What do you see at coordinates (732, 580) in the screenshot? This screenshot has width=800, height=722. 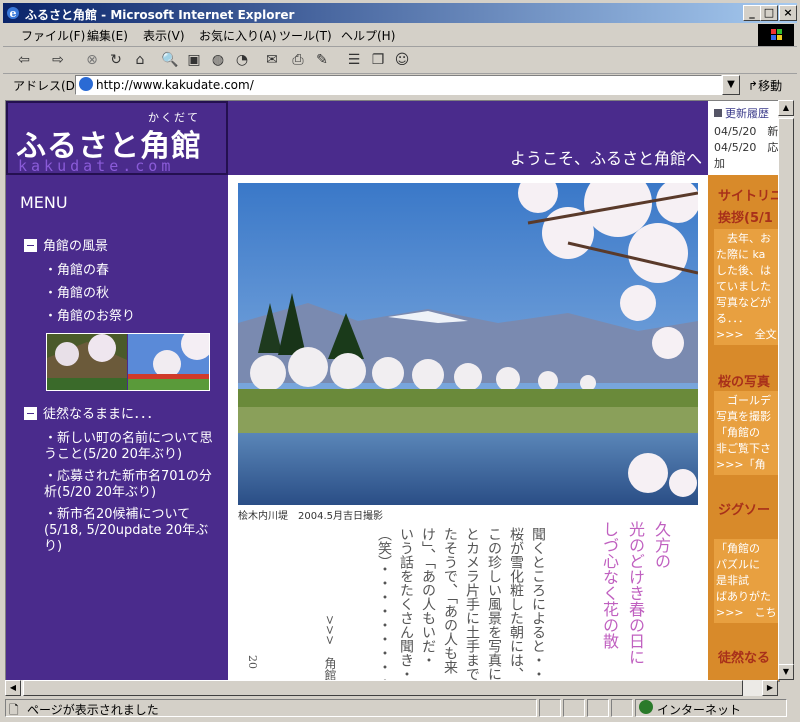 I see `news-line: 是非試` at bounding box center [732, 580].